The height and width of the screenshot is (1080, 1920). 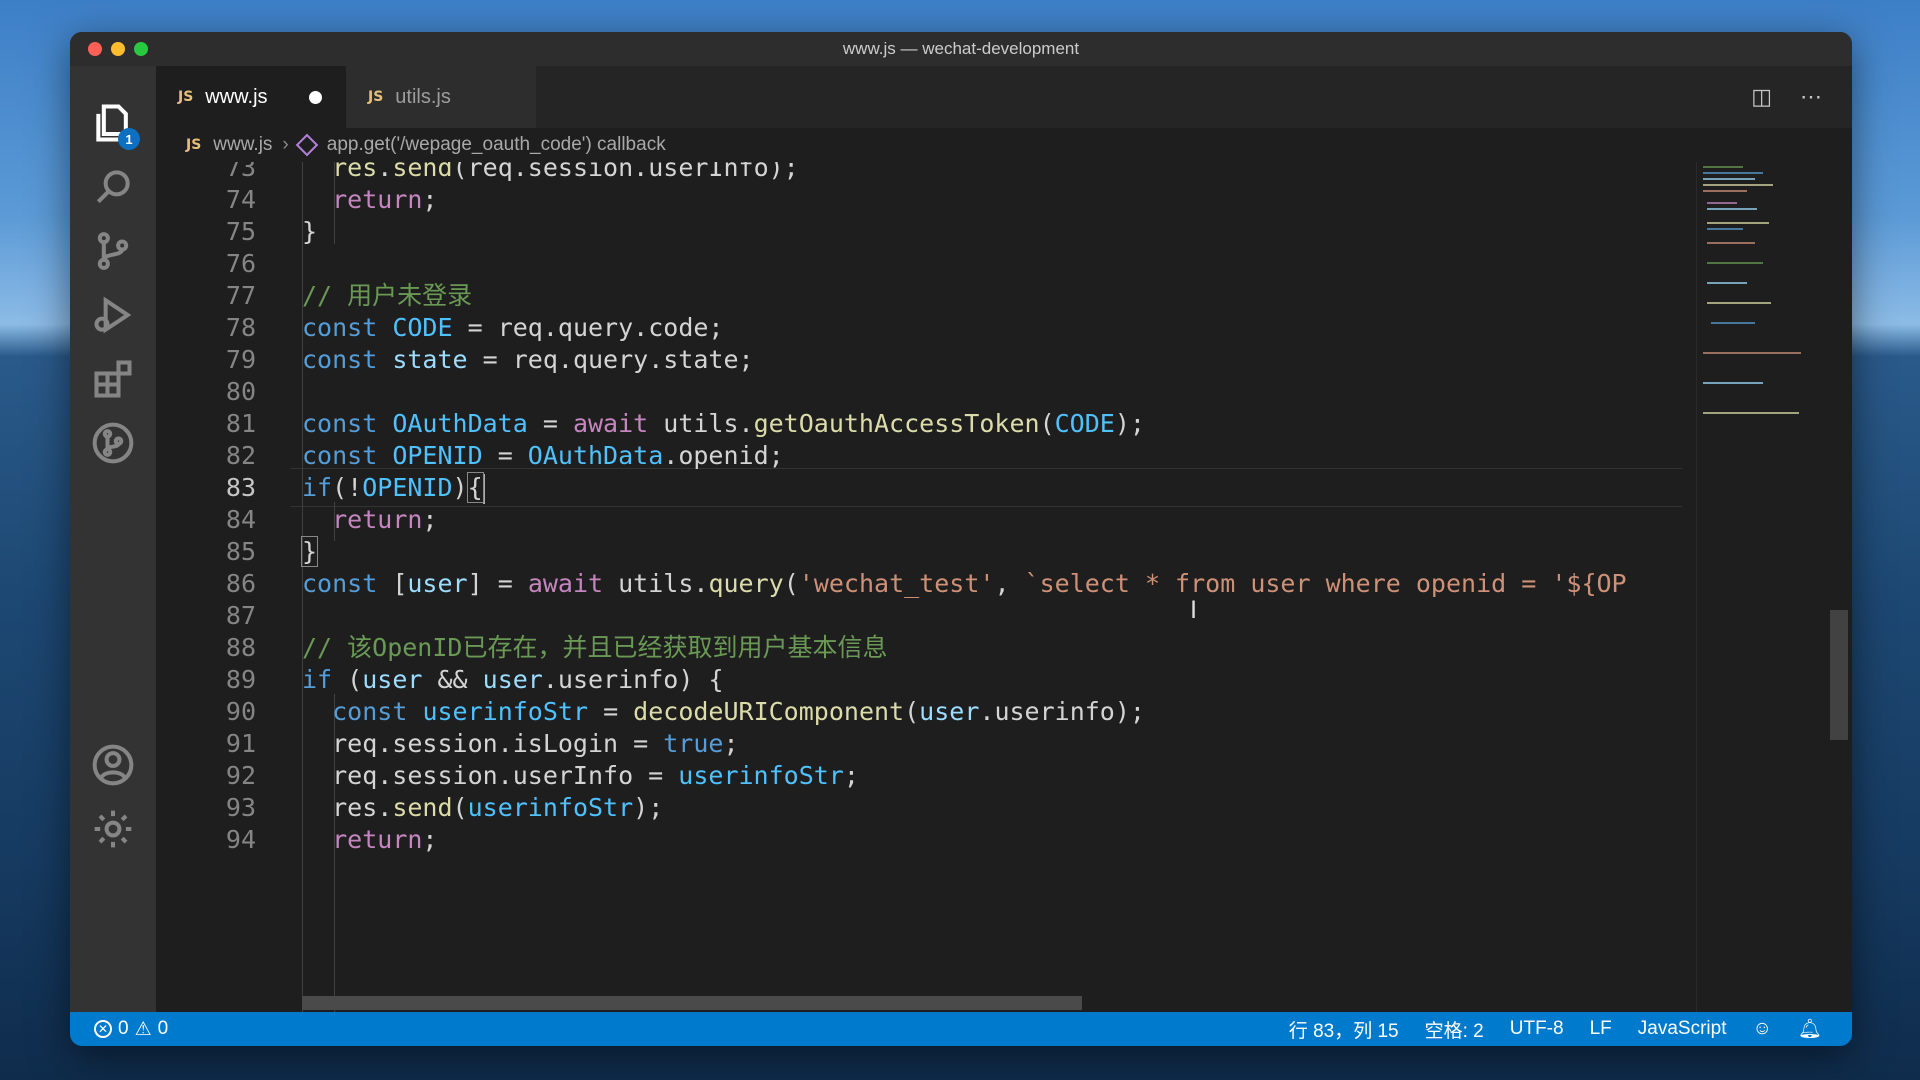 What do you see at coordinates (1004, 97) in the screenshot?
I see `editor-tab-bar: JS www.js JS utils.js ◫ ⋯` at bounding box center [1004, 97].